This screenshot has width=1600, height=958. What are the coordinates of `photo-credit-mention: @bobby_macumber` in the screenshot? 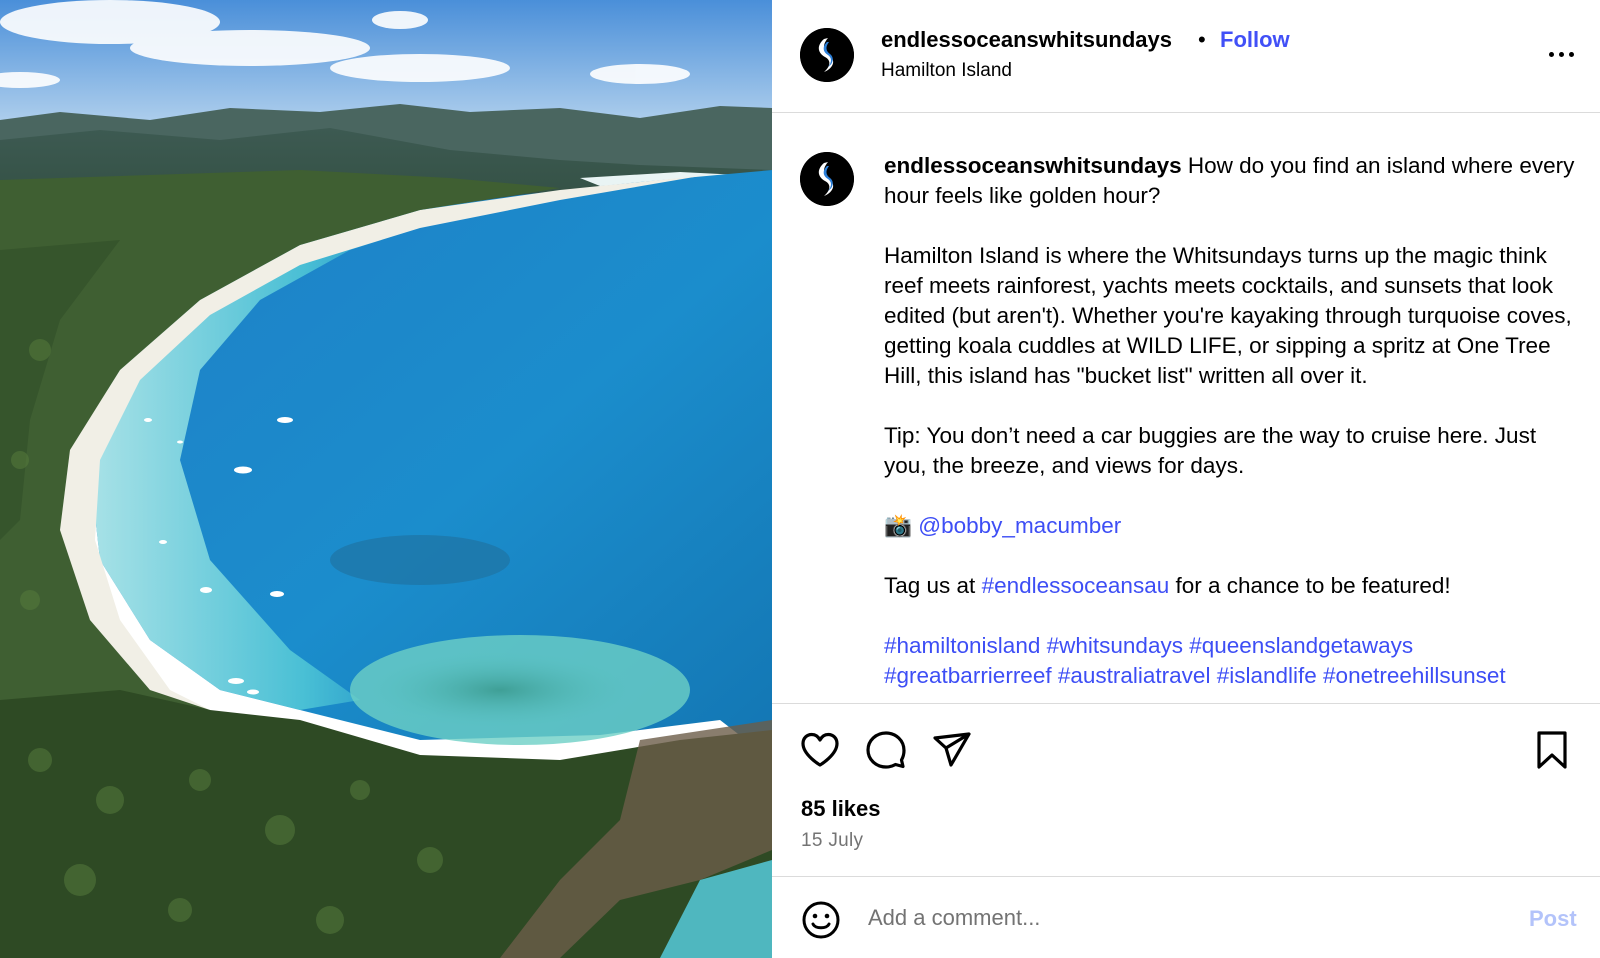 It's located at (1019, 525).